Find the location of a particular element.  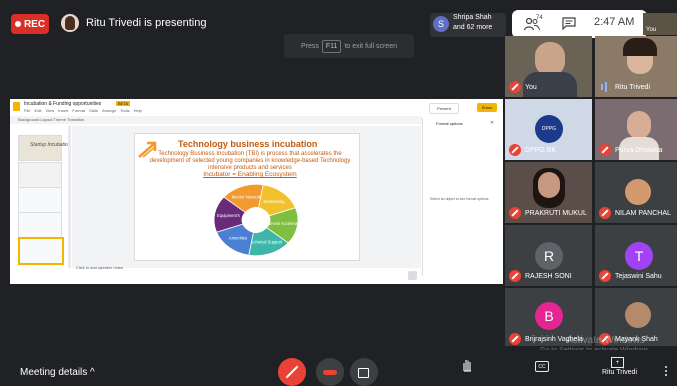

vertical-ruler is located at coordinates (69, 197).